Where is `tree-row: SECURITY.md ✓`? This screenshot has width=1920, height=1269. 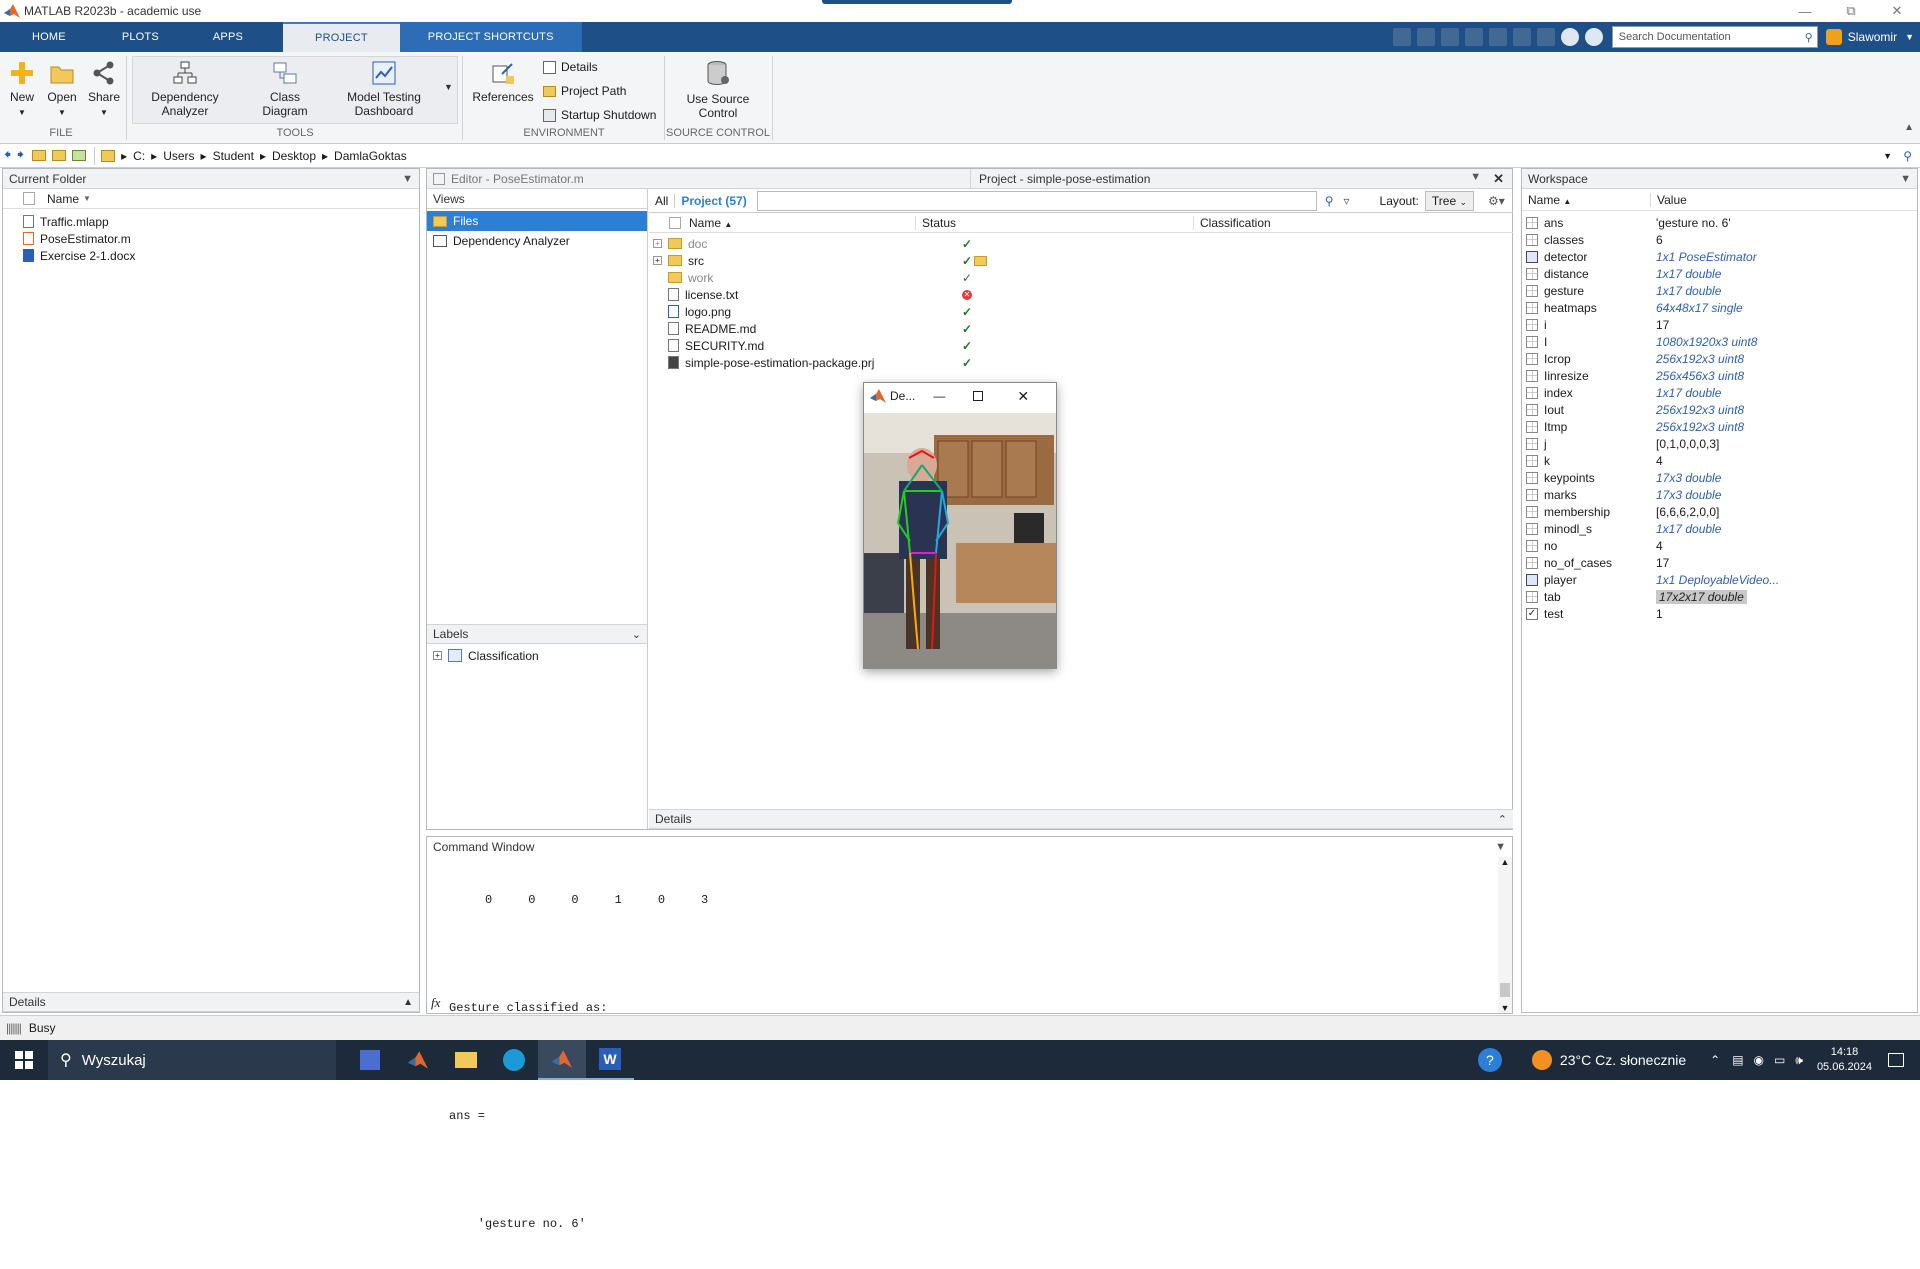
tree-row: SECURITY.md ✓ is located at coordinates (1081, 345).